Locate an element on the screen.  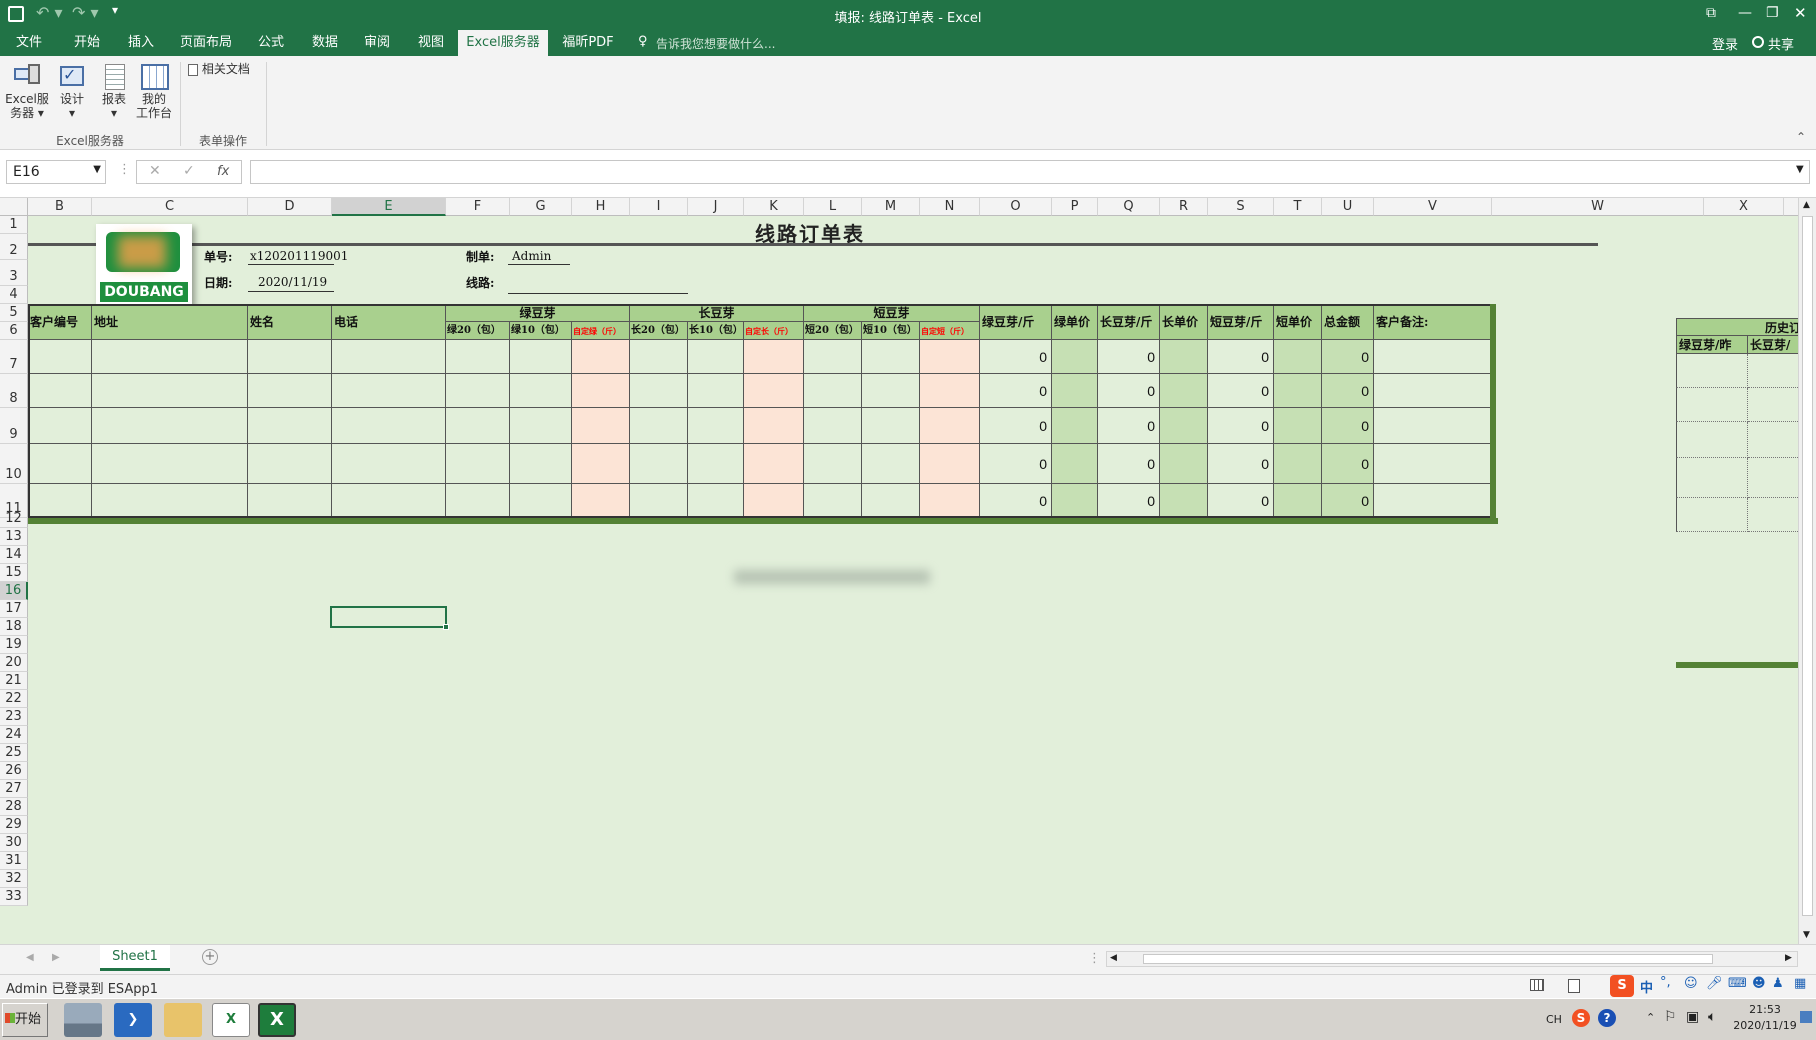
scroll-left-icon: ◀ is located at coordinates (1113, 958).